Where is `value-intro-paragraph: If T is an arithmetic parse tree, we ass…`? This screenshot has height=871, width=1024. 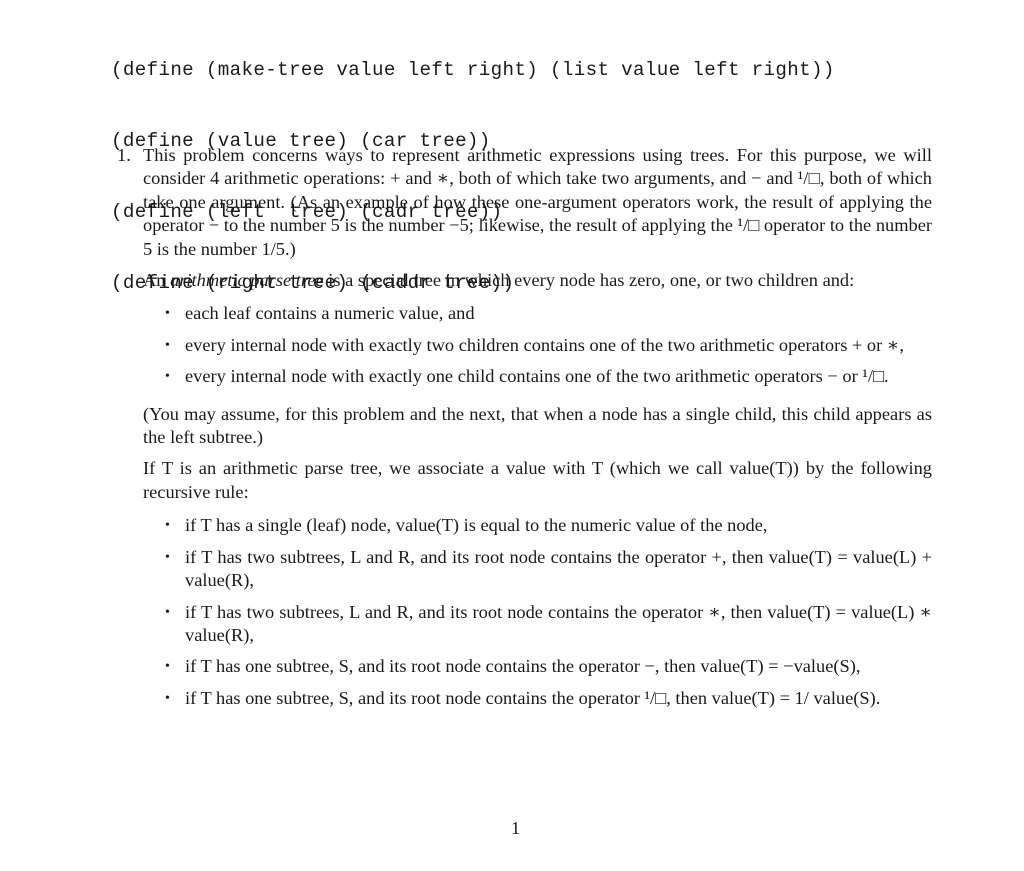
value-intro-paragraph: If T is an arithmetic parse tree, we ass… is located at coordinates (537, 480).